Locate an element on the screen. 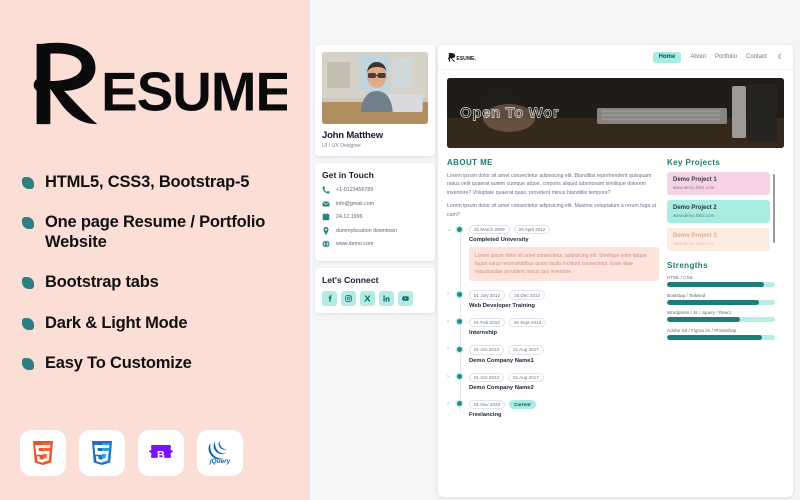 This screenshot has width=800, height=500. feature-label: Bootstrap tabs is located at coordinates (102, 282).